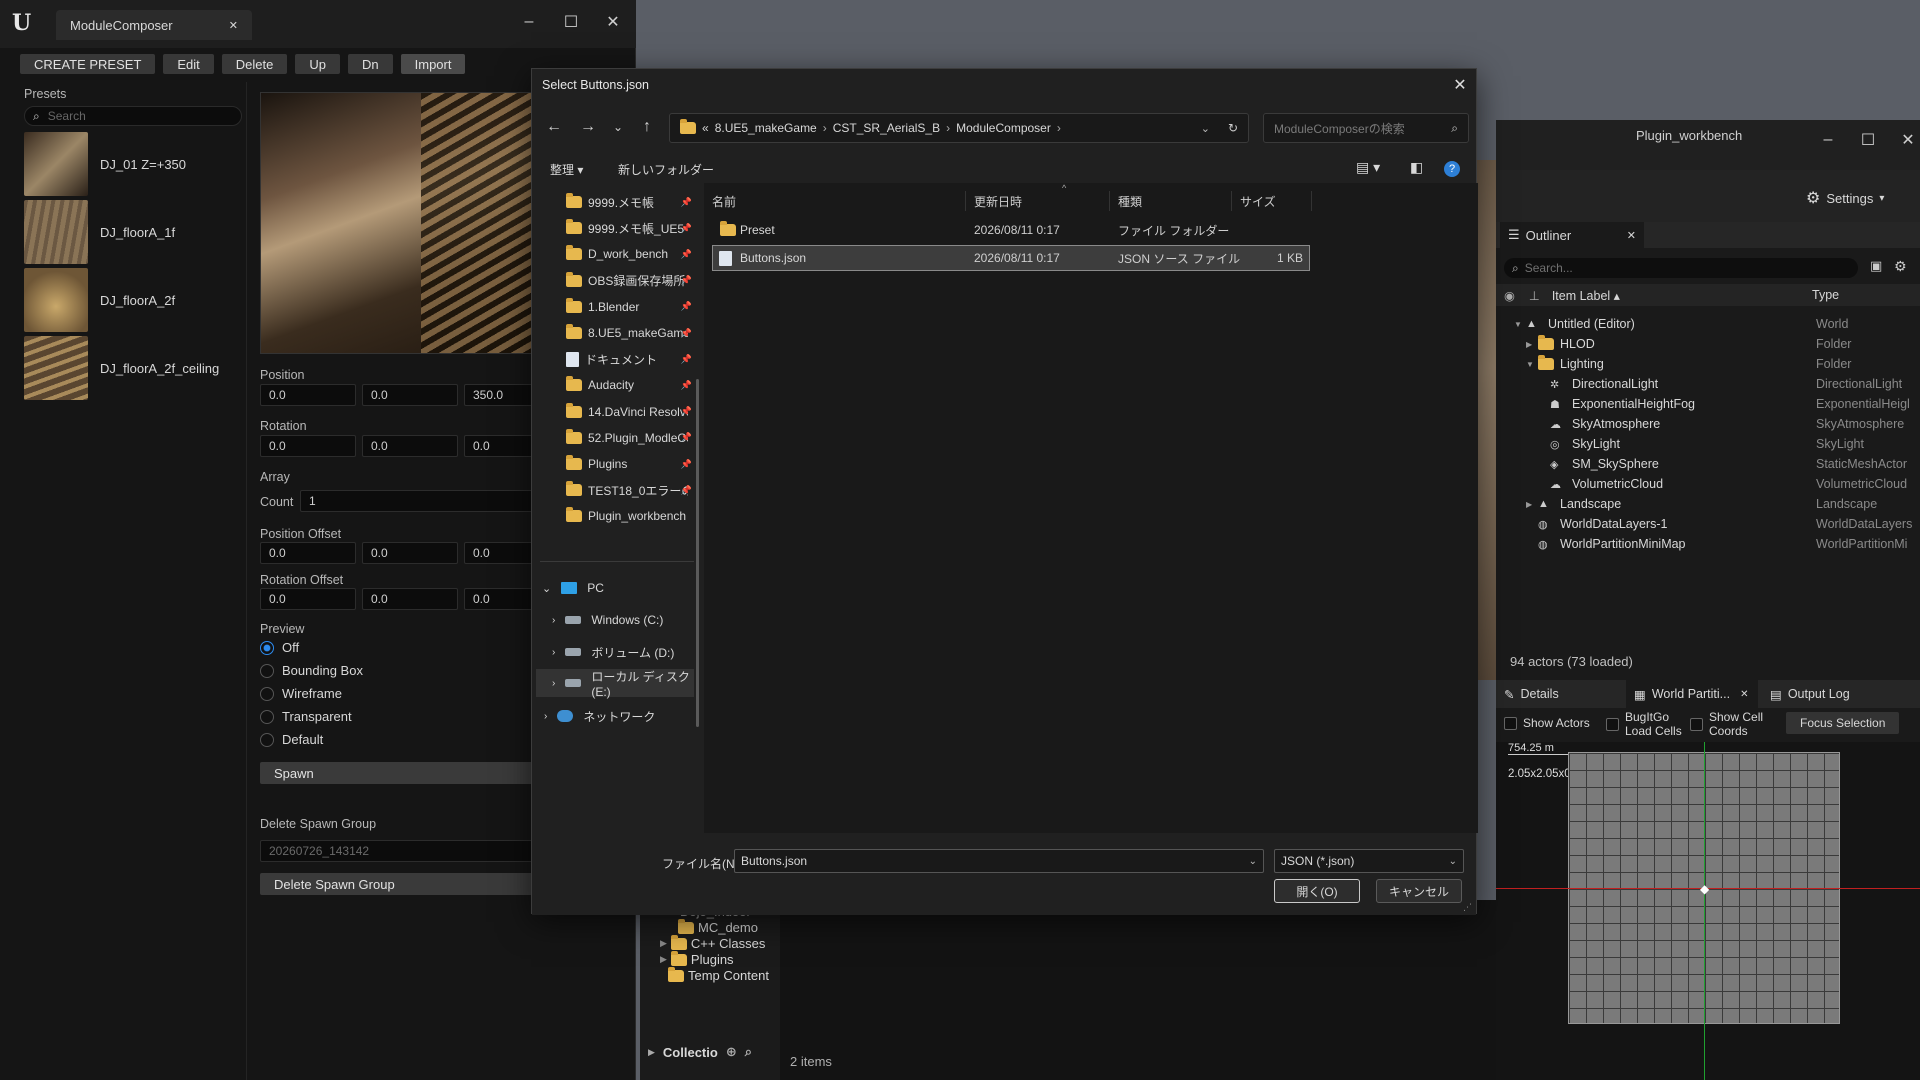 The height and width of the screenshot is (1080, 1920). What do you see at coordinates (748, 1052) in the screenshot?
I see `search-icon: ⌕` at bounding box center [748, 1052].